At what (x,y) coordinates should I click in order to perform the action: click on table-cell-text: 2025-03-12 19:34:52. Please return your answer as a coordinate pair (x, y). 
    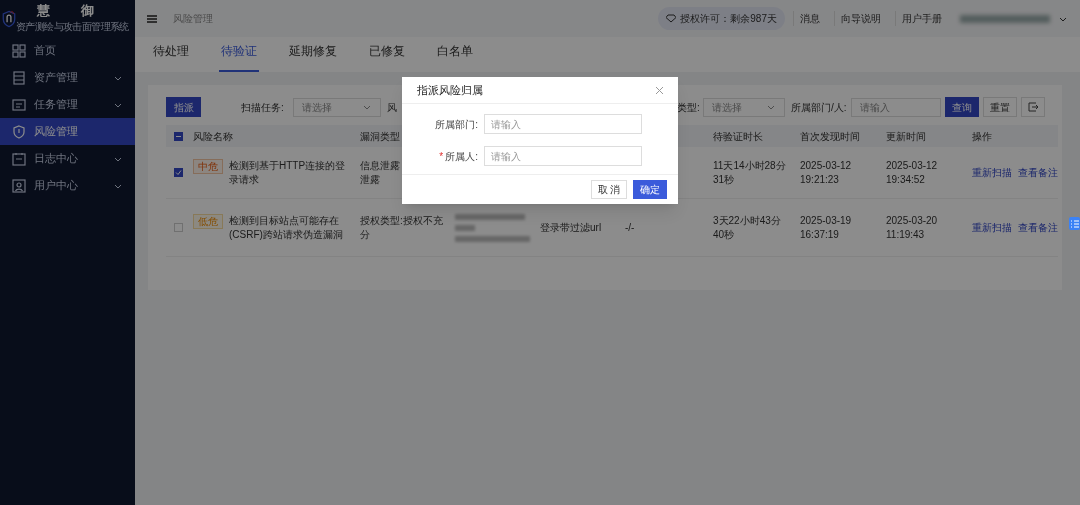
    Looking at the image, I should click on (912, 172).